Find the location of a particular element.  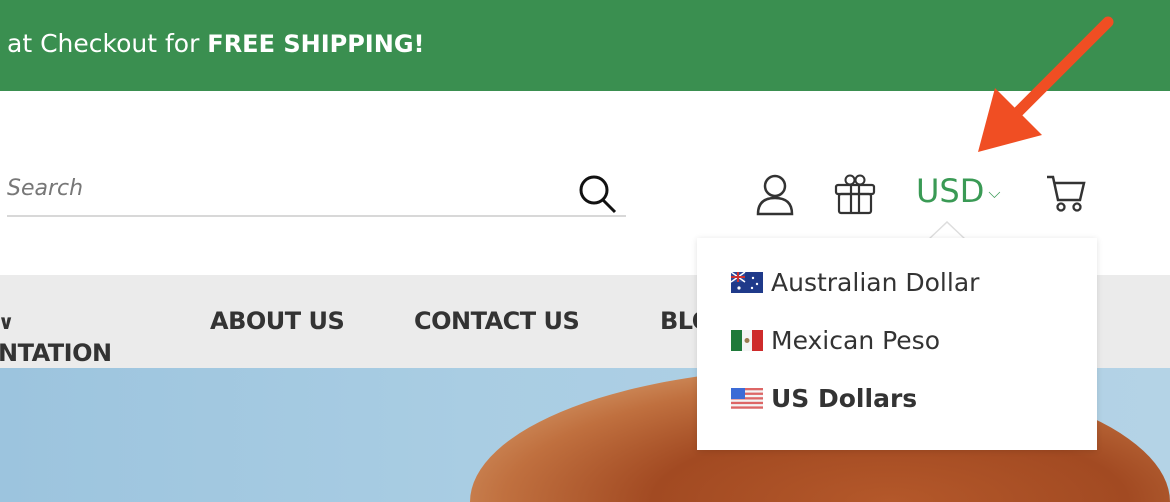

search-input is located at coordinates (277, 188).